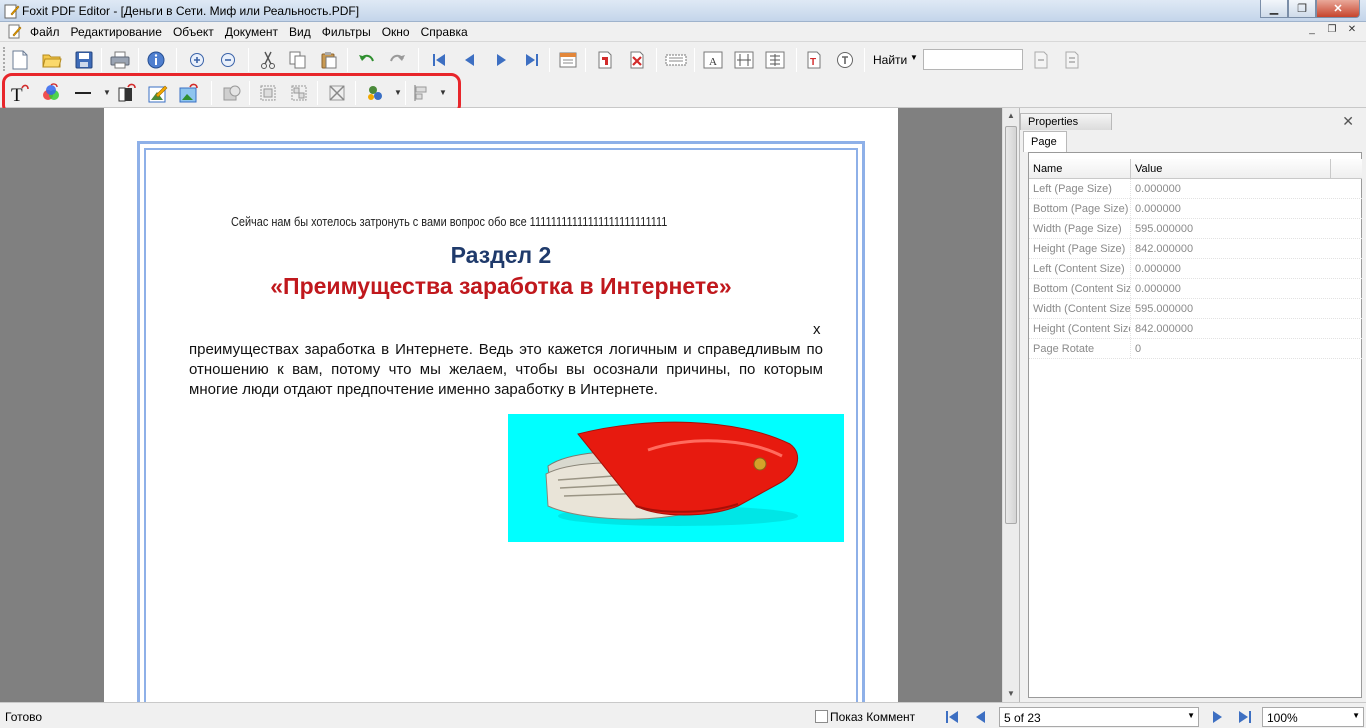 The image size is (1366, 728). What do you see at coordinates (1191, 715) in the screenshot?
I see `page-number-dropdown-icon: ▼` at bounding box center [1191, 715].